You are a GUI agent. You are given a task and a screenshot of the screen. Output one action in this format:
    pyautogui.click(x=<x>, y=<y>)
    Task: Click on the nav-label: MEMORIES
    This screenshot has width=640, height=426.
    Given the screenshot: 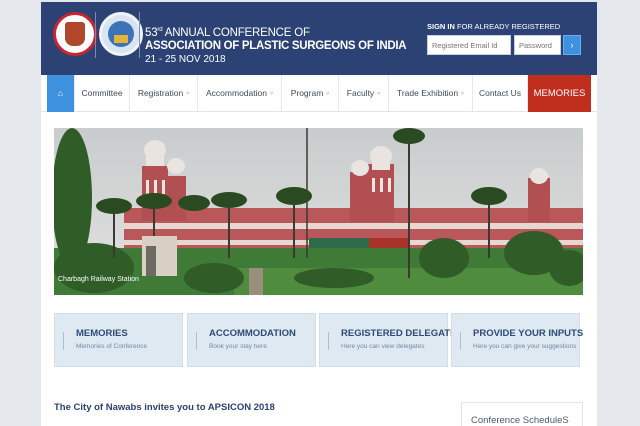 What is the action you would take?
    pyautogui.click(x=559, y=93)
    